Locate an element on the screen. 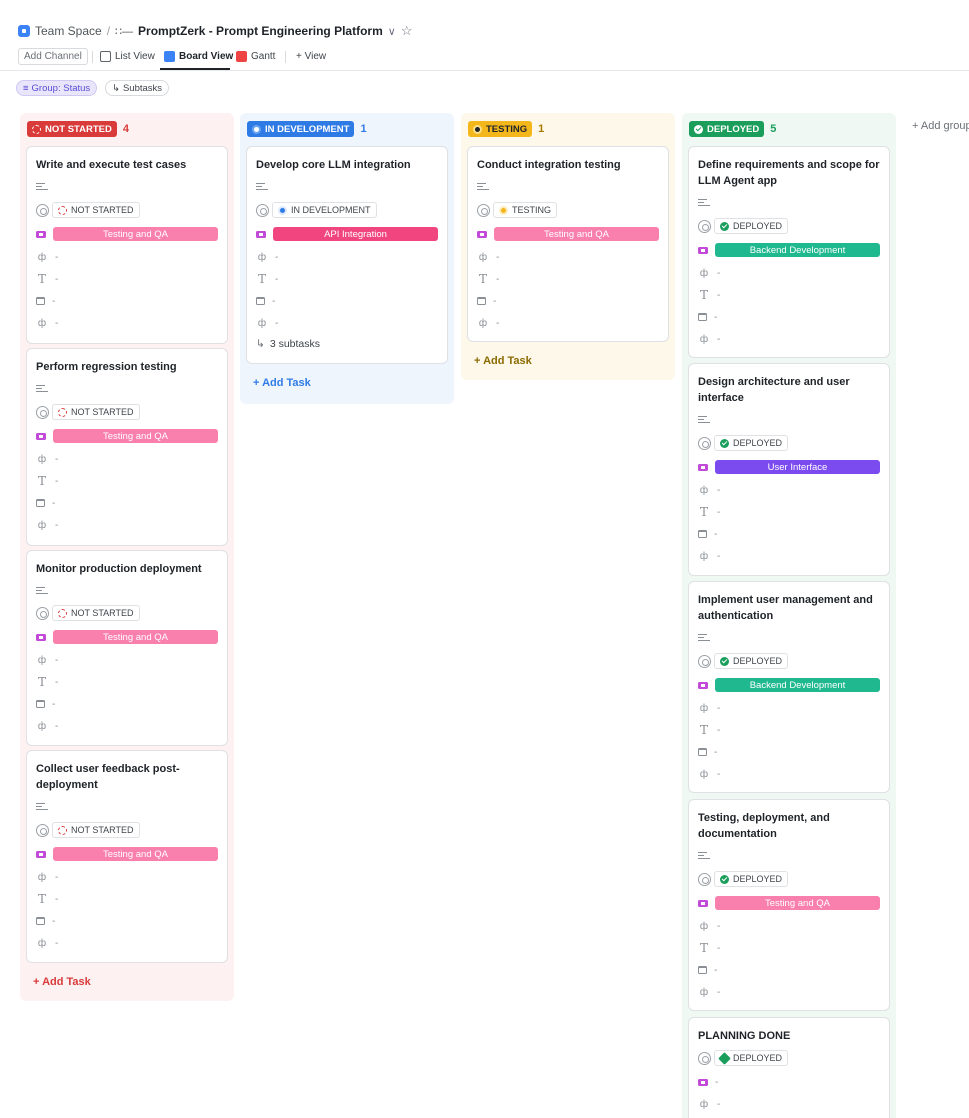 The height and width of the screenshot is (1118, 969). tag-badge: API Integration is located at coordinates (355, 234).